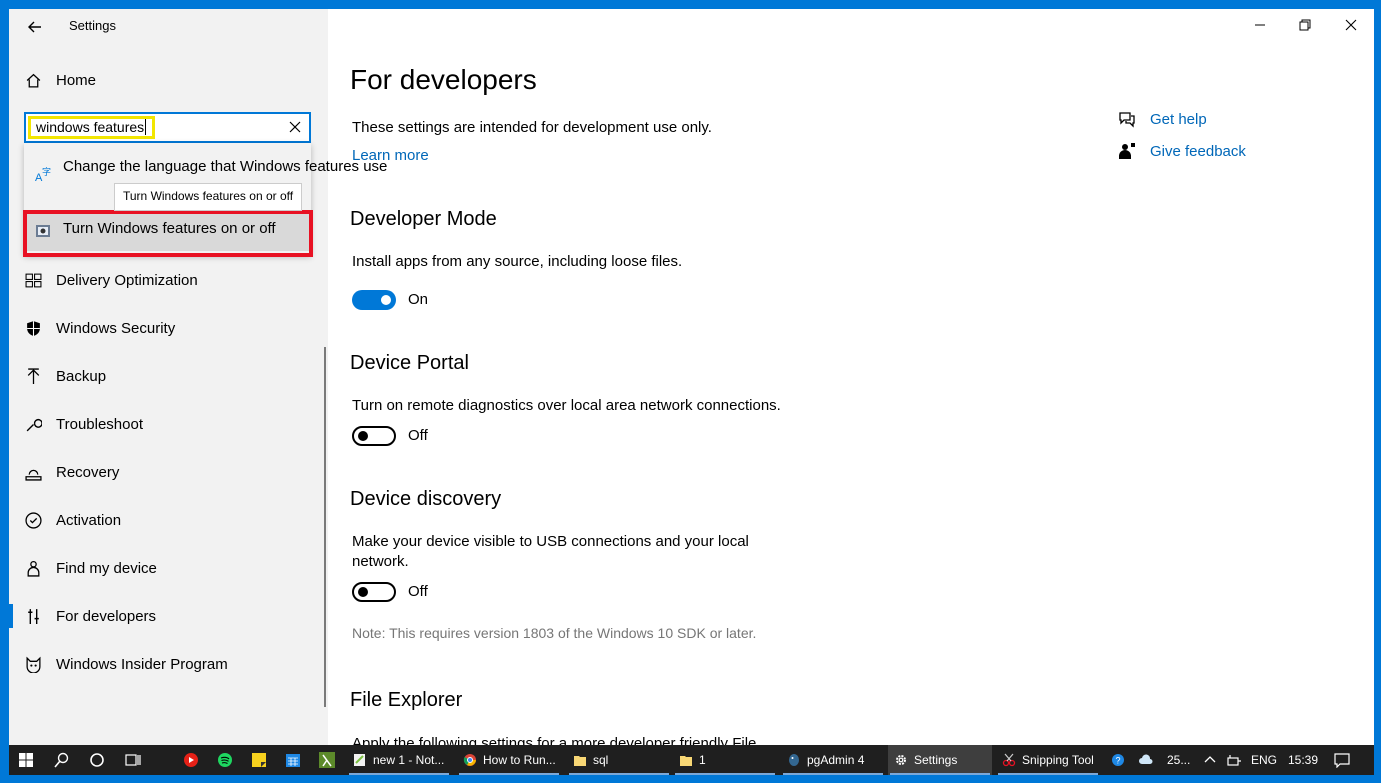  What do you see at coordinates (1210, 760) in the screenshot?
I see `chevron-up-icon` at bounding box center [1210, 760].